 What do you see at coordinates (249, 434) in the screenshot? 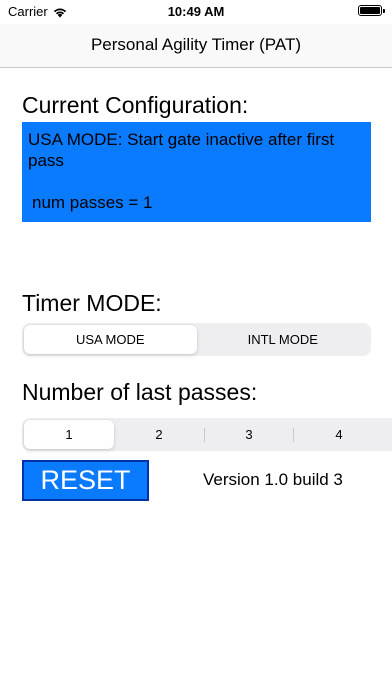
I see `segment-passes-3: 3` at bounding box center [249, 434].